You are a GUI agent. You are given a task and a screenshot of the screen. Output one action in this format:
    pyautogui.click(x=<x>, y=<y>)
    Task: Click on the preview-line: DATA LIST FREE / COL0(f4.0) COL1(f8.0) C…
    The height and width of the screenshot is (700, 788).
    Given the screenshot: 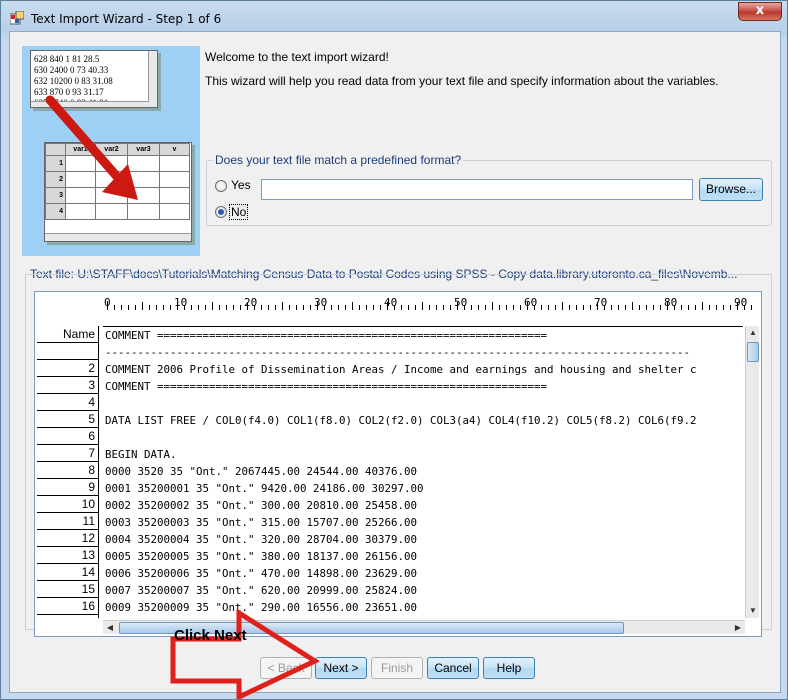 What is the action you would take?
    pyautogui.click(x=401, y=420)
    